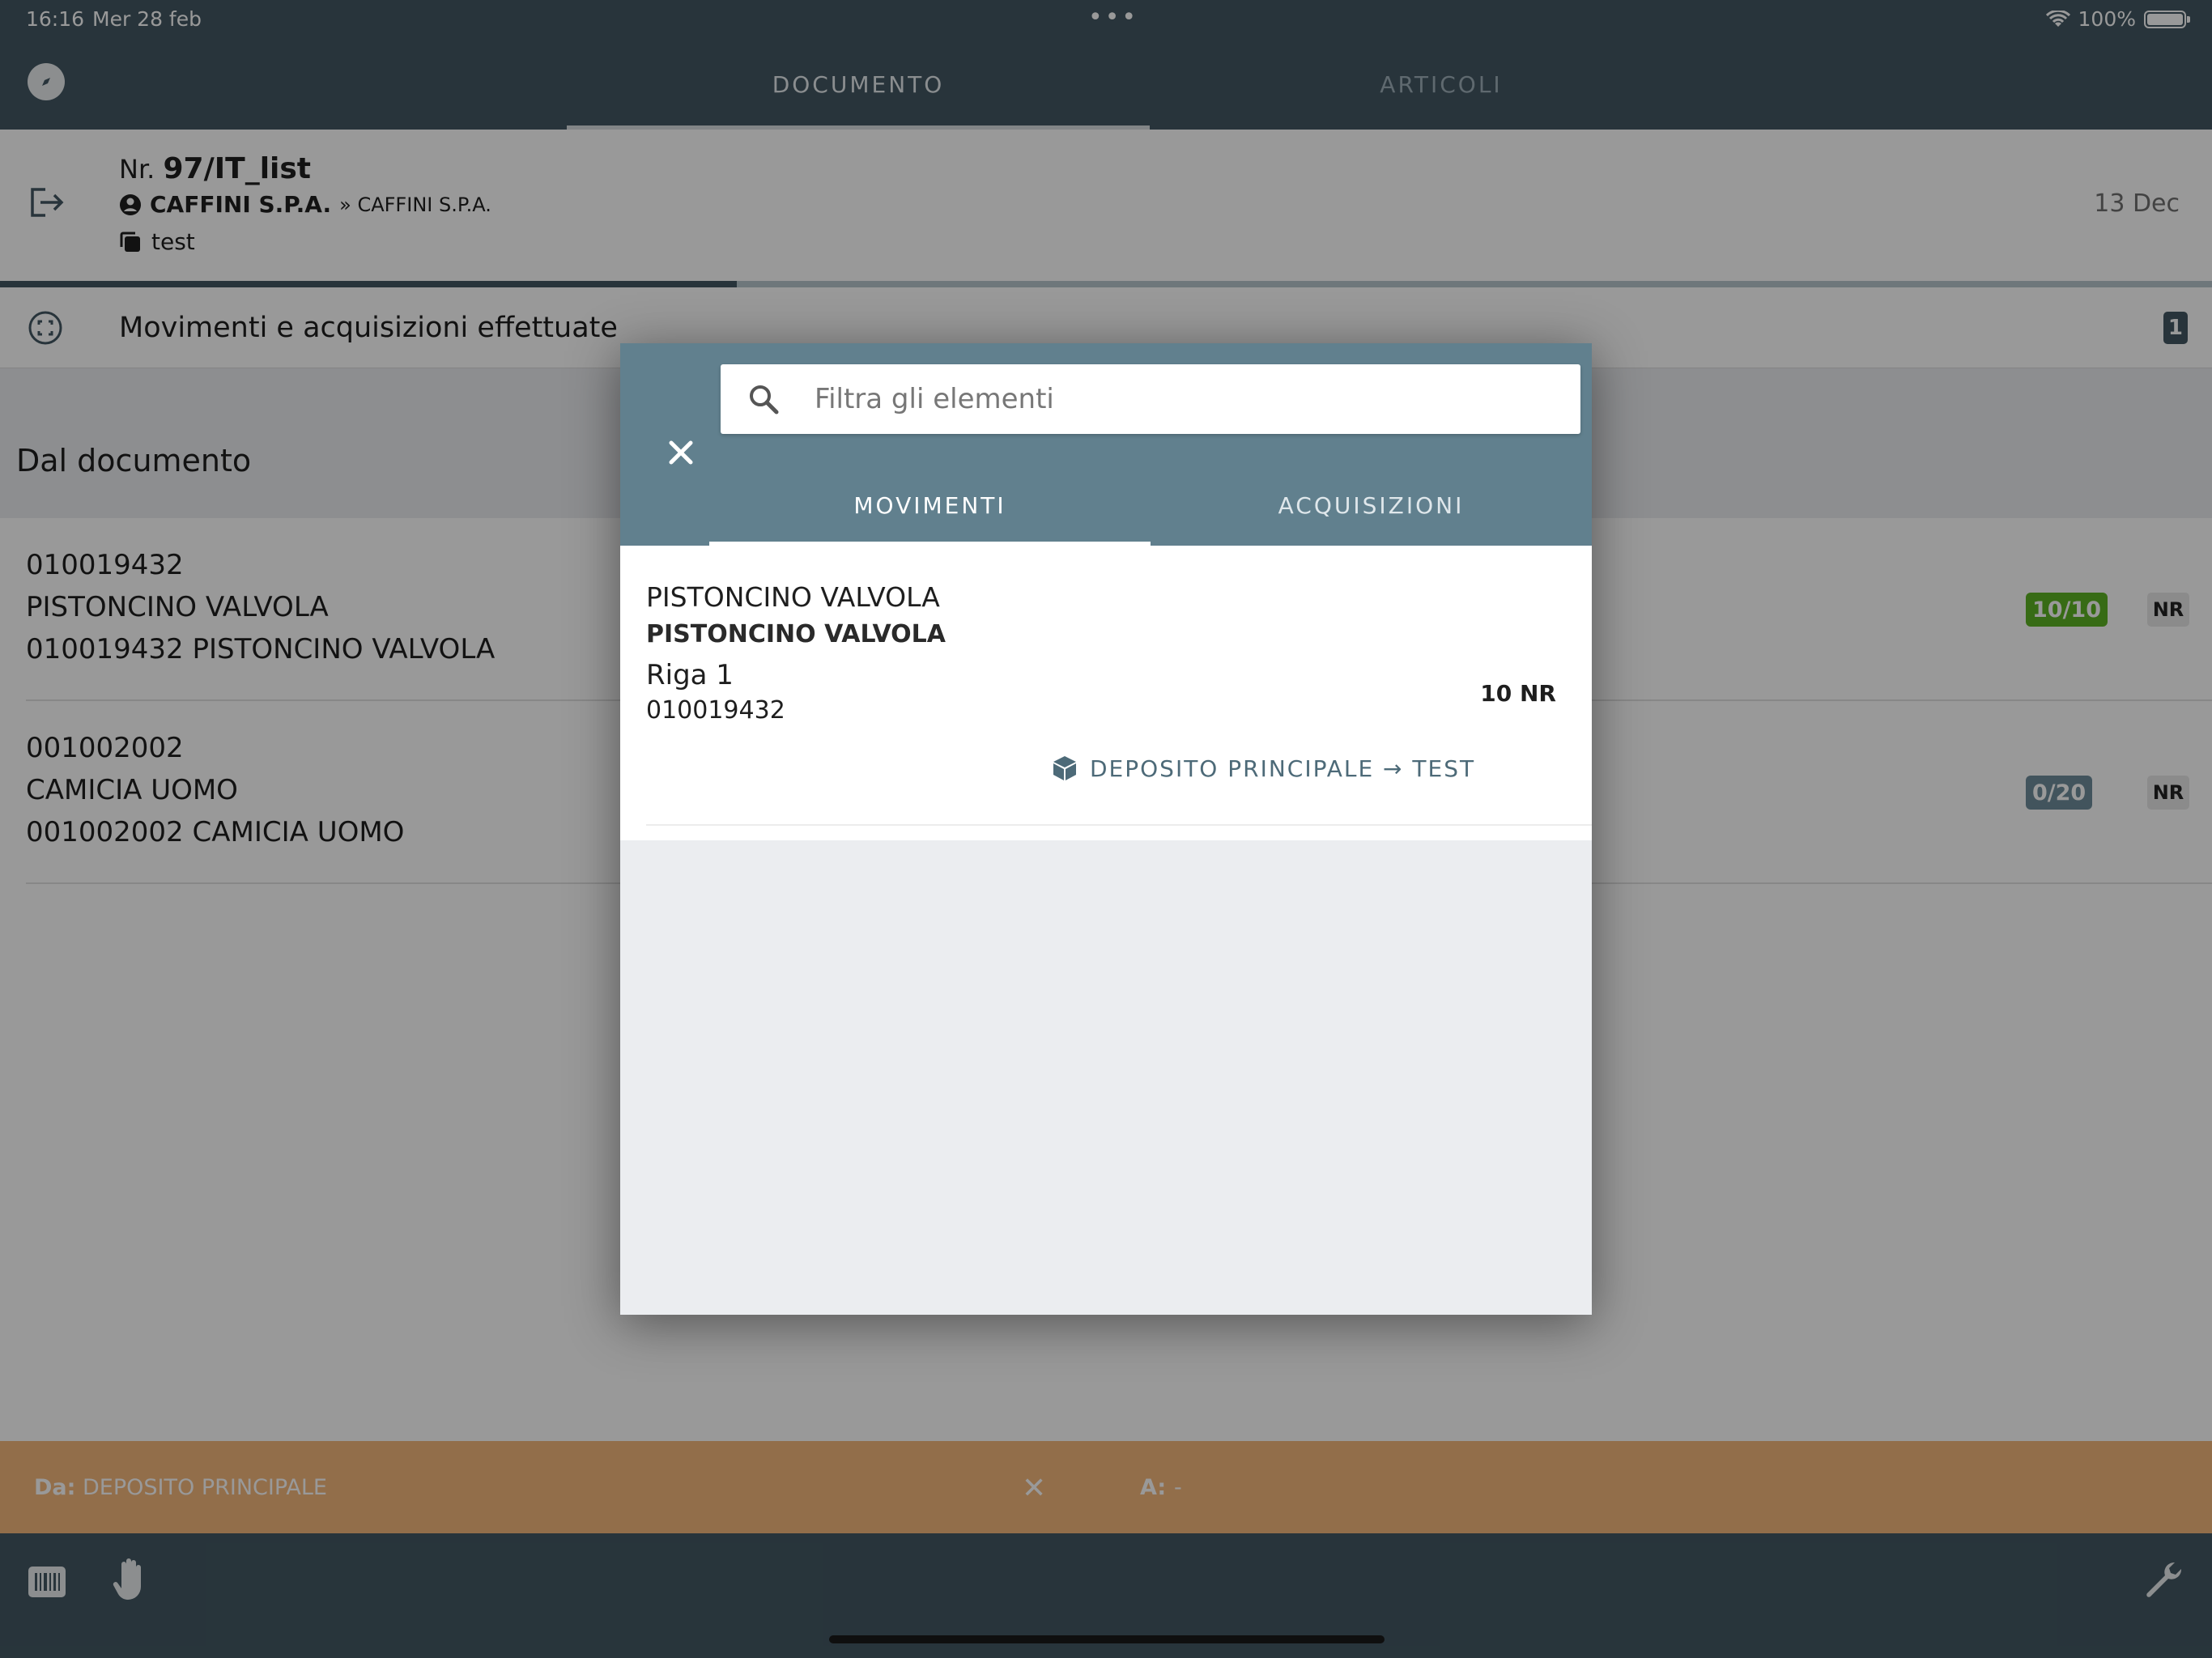  I want to click on tab-acquisizioni-label: ACQUISIZIONI, so click(1372, 505).